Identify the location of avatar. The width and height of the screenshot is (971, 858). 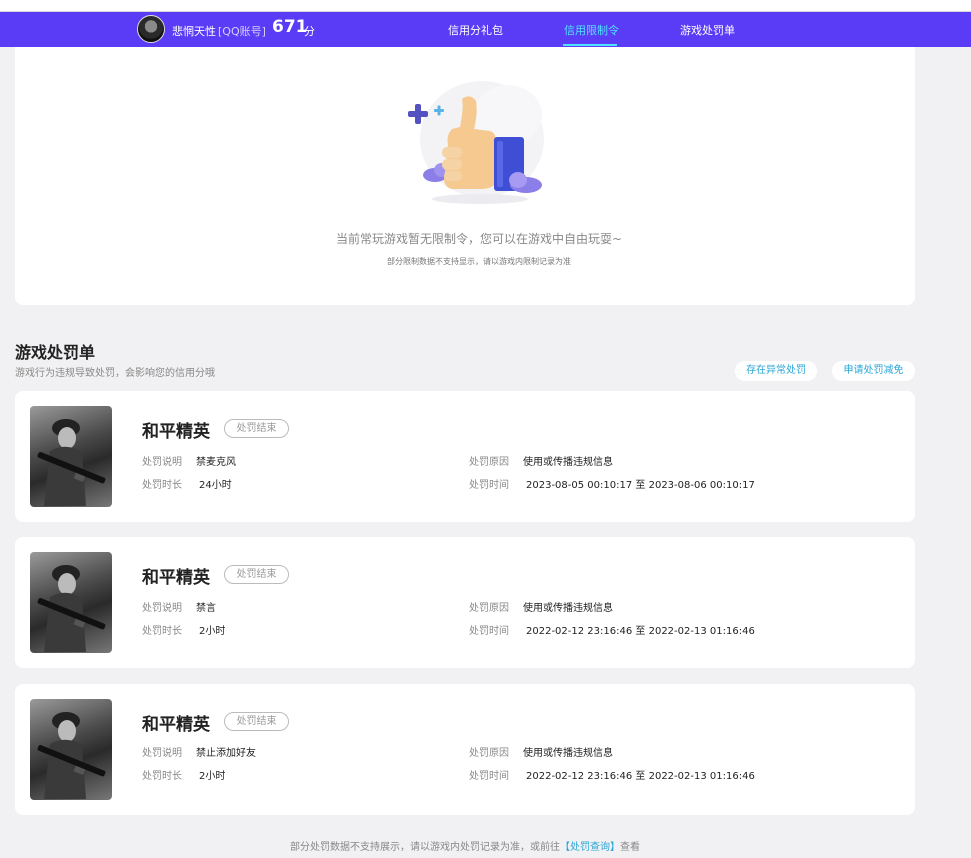
(151, 29).